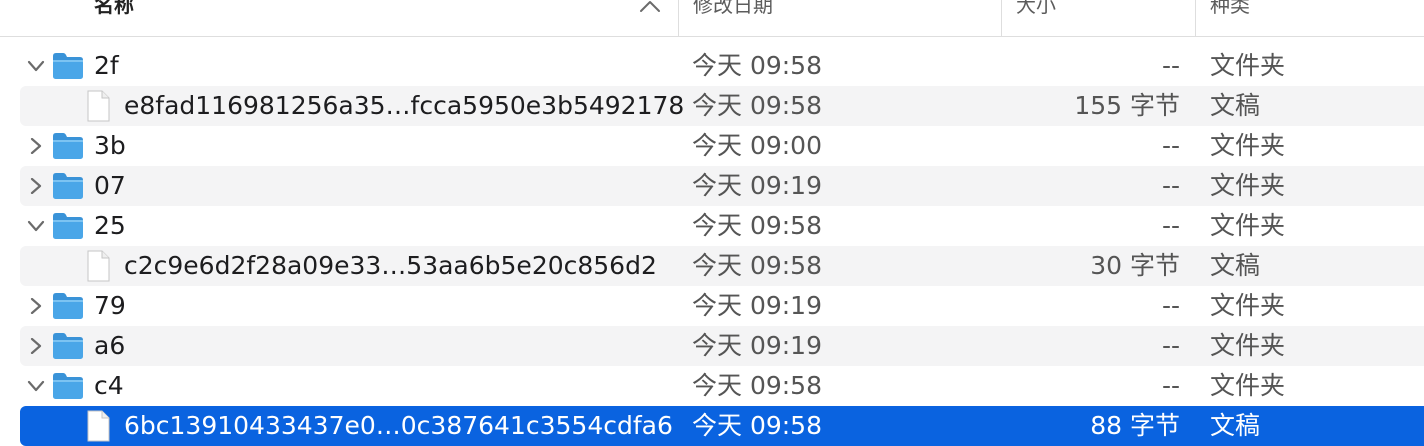 The image size is (1424, 446). What do you see at coordinates (110, 305) in the screenshot?
I see `item-name: 79` at bounding box center [110, 305].